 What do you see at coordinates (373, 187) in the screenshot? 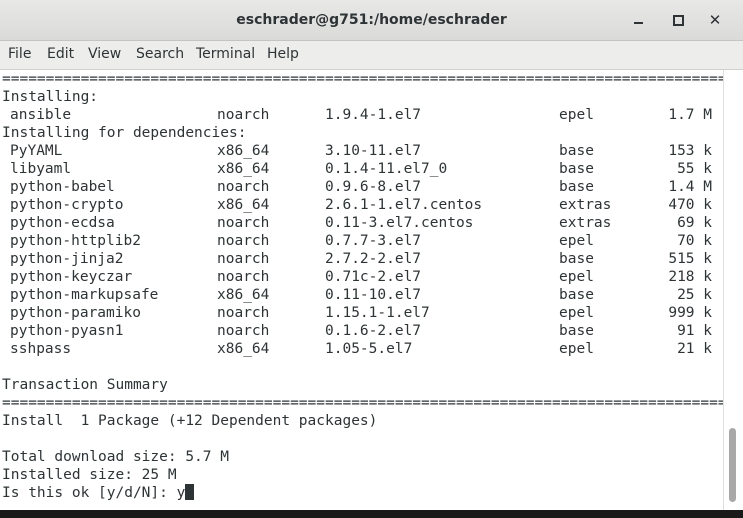
I see `dependency-version: 0.9.6-8.el7` at bounding box center [373, 187].